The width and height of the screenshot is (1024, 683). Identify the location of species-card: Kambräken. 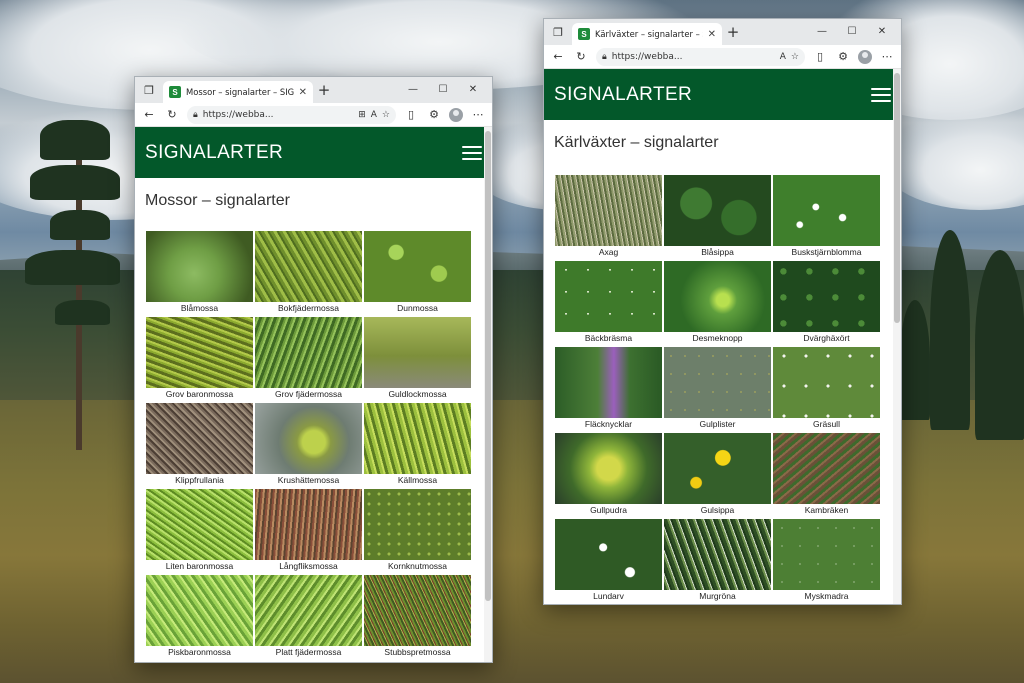
(826, 476).